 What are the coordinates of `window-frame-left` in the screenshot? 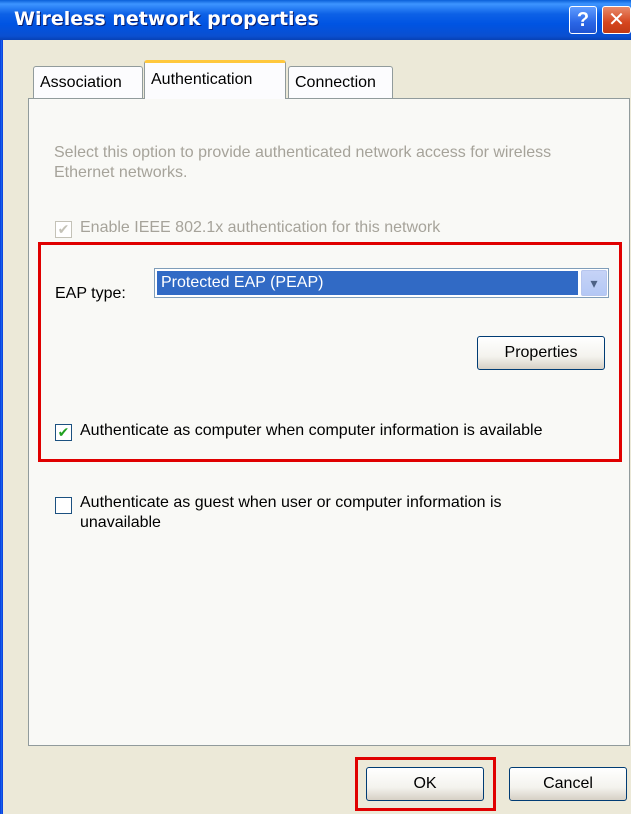 It's located at (1, 427).